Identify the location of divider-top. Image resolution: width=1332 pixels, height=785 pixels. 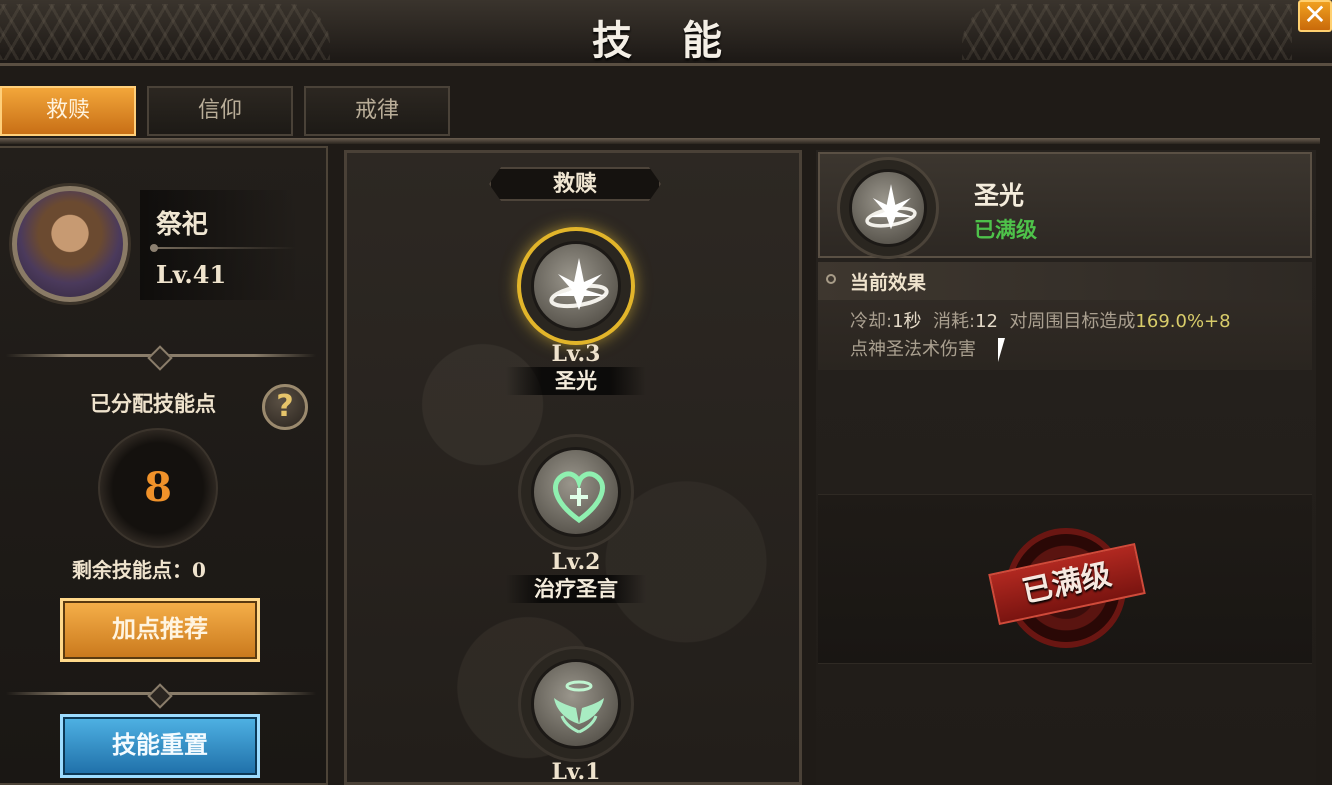
(161, 355).